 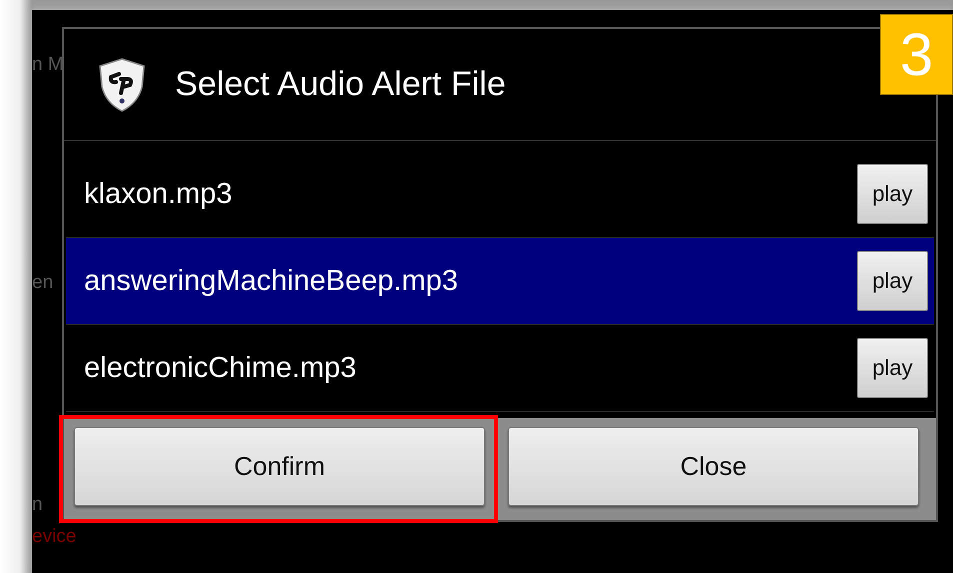 What do you see at coordinates (916, 54) in the screenshot?
I see `step-badge: 3` at bounding box center [916, 54].